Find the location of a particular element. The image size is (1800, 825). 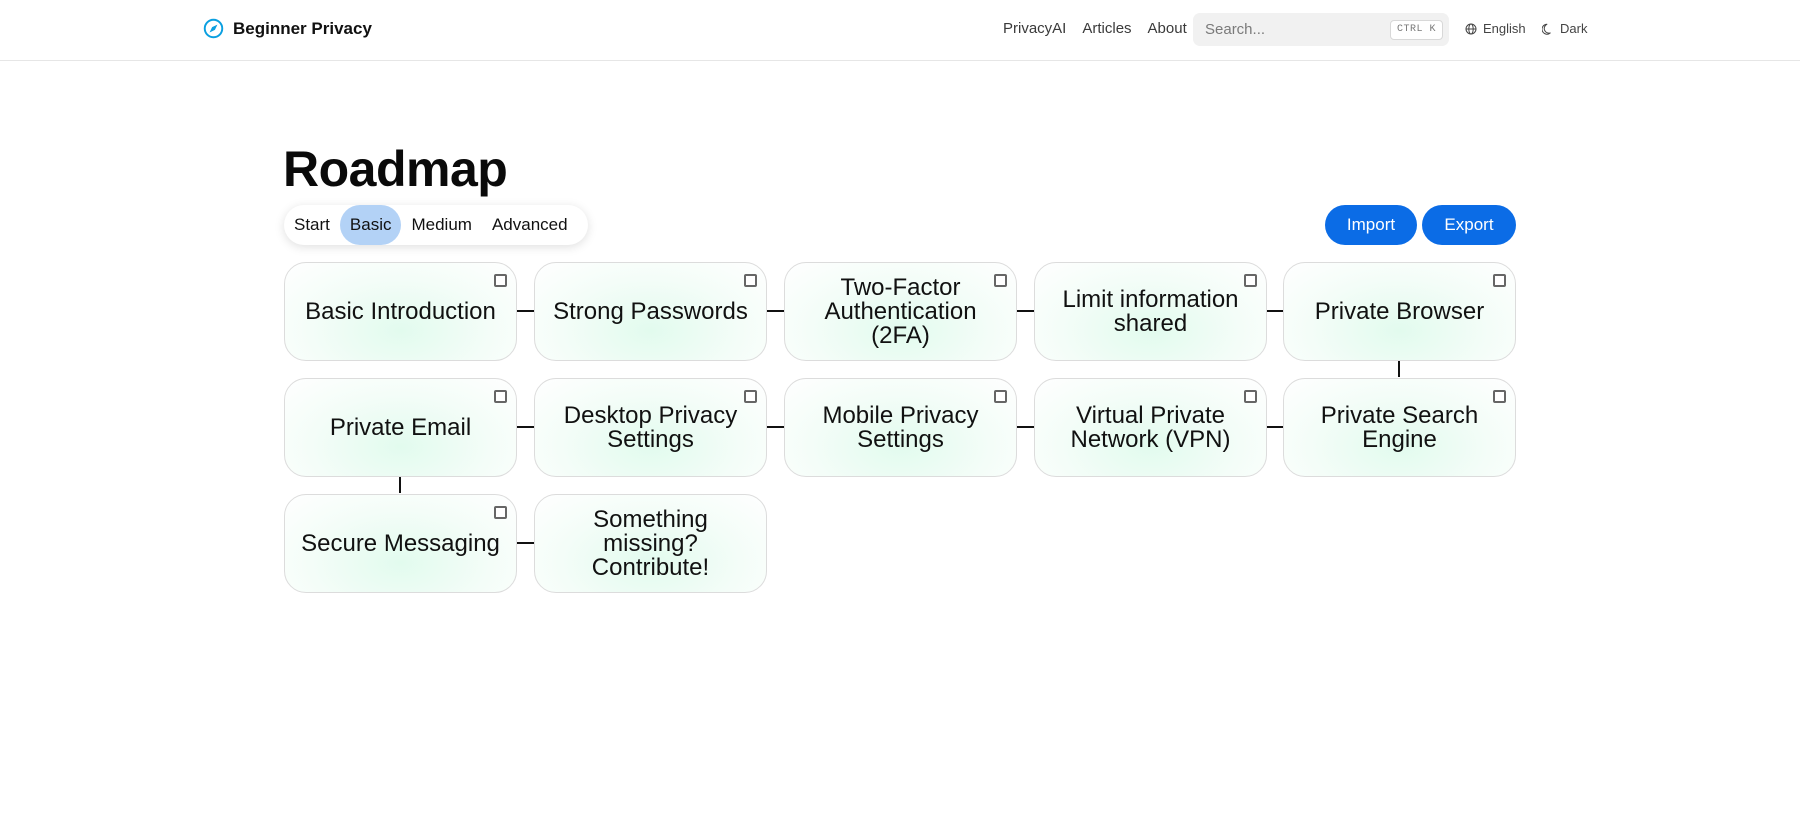

roadmap-item-label: Private Browser is located at coordinates (1399, 311).